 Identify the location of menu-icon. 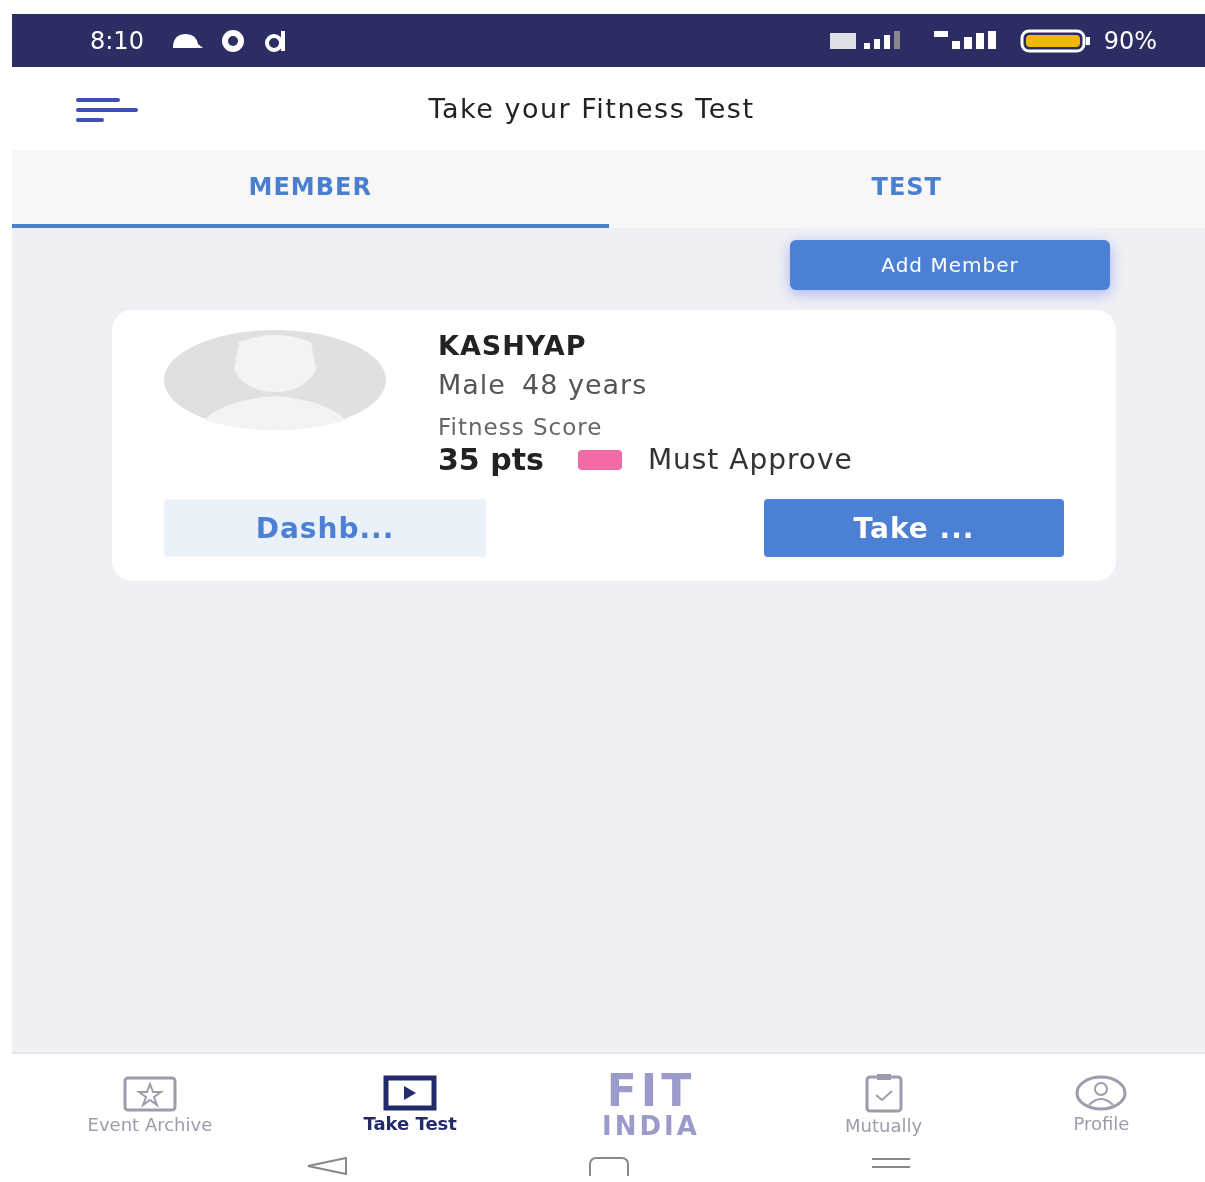
(107, 110).